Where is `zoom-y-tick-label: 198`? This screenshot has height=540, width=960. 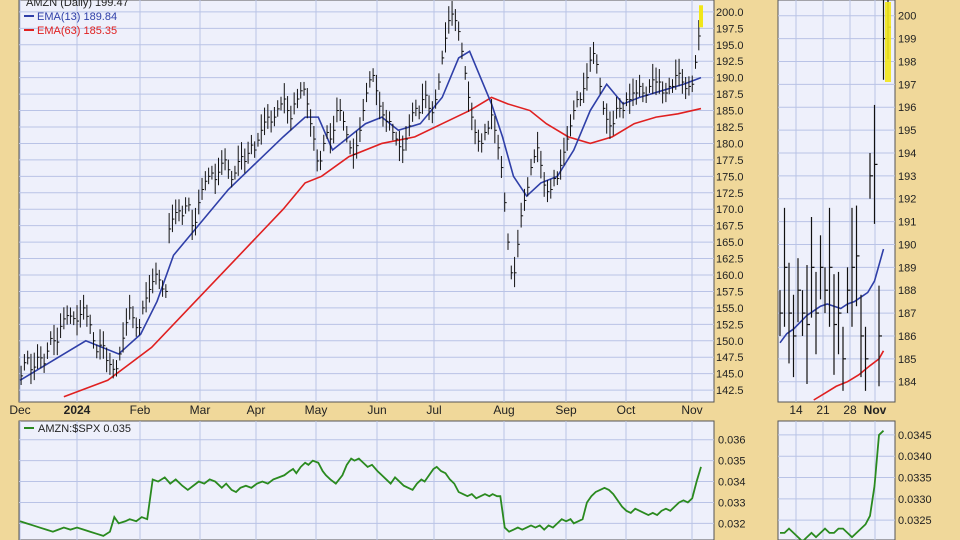 zoom-y-tick-label: 198 is located at coordinates (907, 62).